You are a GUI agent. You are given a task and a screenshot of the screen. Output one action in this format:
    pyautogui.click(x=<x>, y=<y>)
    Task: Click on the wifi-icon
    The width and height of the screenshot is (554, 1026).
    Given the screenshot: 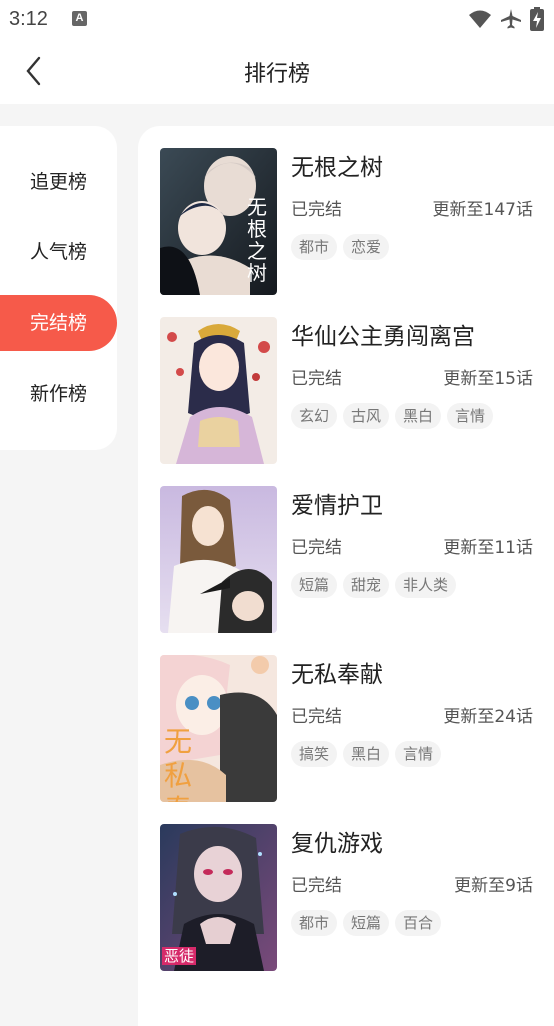 What is the action you would take?
    pyautogui.click(x=480, y=19)
    